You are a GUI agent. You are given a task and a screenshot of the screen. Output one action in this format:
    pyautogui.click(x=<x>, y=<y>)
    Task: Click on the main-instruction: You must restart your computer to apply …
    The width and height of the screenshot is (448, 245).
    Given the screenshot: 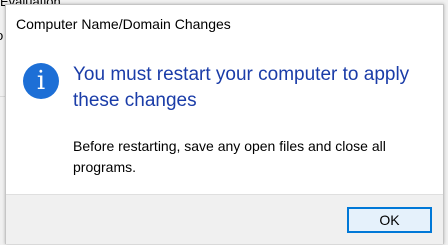 What is the action you would take?
    pyautogui.click(x=241, y=87)
    